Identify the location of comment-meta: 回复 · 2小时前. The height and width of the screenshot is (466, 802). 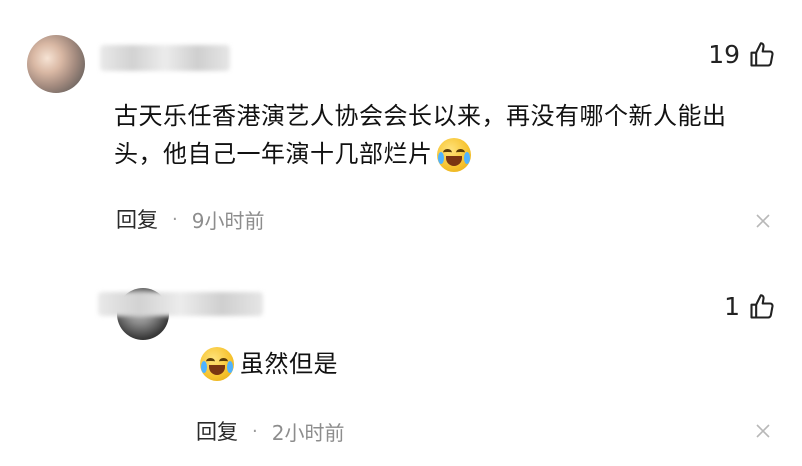
(270, 431).